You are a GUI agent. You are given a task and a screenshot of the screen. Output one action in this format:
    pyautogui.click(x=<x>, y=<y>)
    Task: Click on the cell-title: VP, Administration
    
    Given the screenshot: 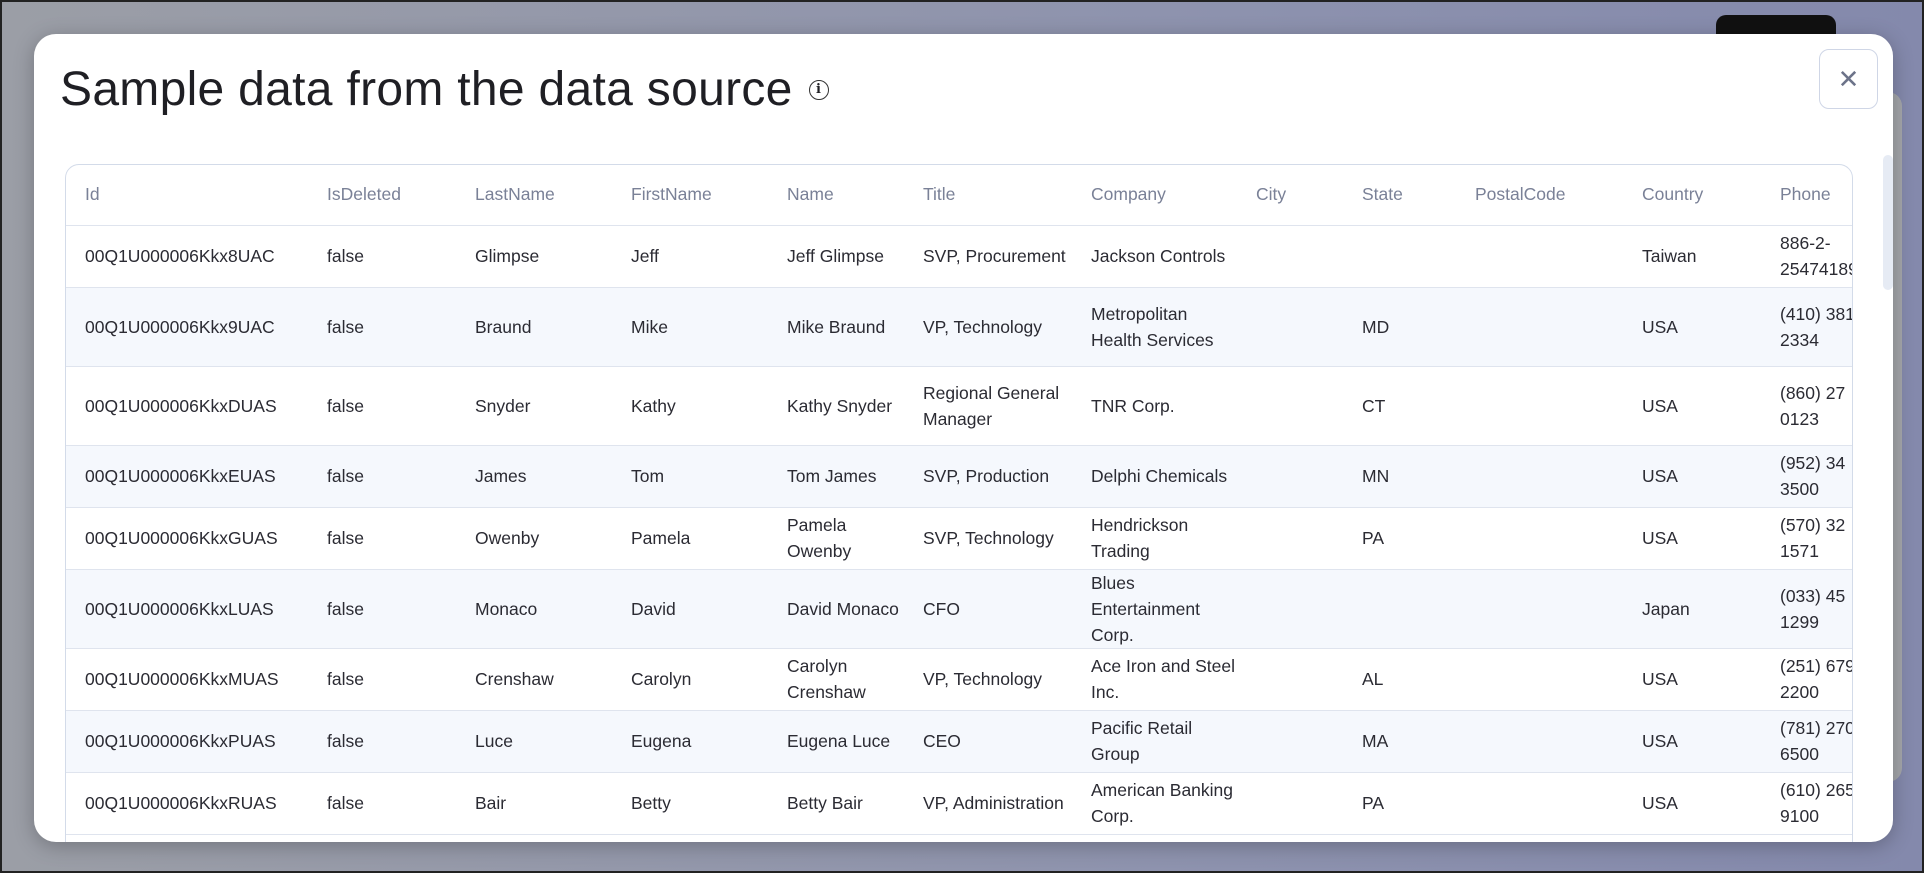 What is the action you would take?
    pyautogui.click(x=988, y=803)
    